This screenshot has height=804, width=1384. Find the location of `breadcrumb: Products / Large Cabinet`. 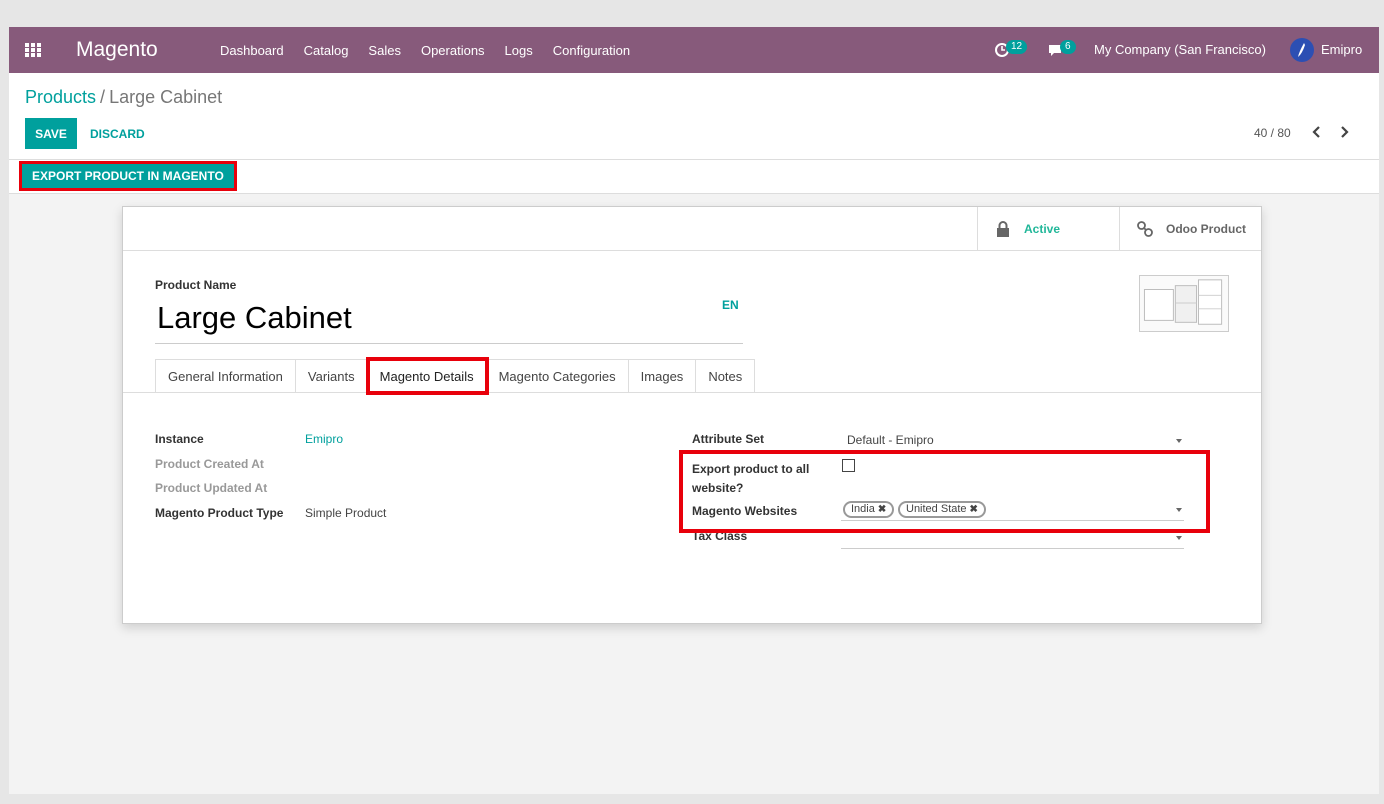

breadcrumb: Products / Large Cabinet is located at coordinates (123, 97).